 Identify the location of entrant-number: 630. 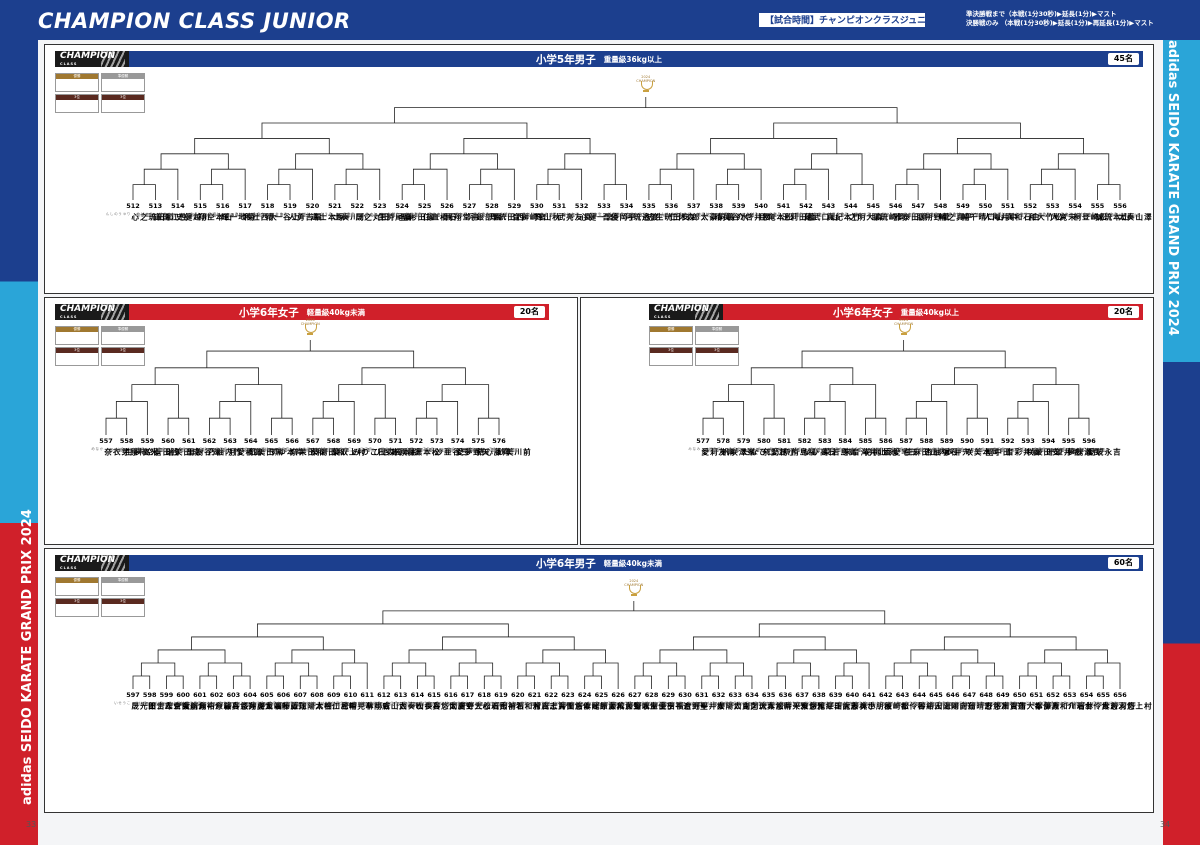
(685, 695).